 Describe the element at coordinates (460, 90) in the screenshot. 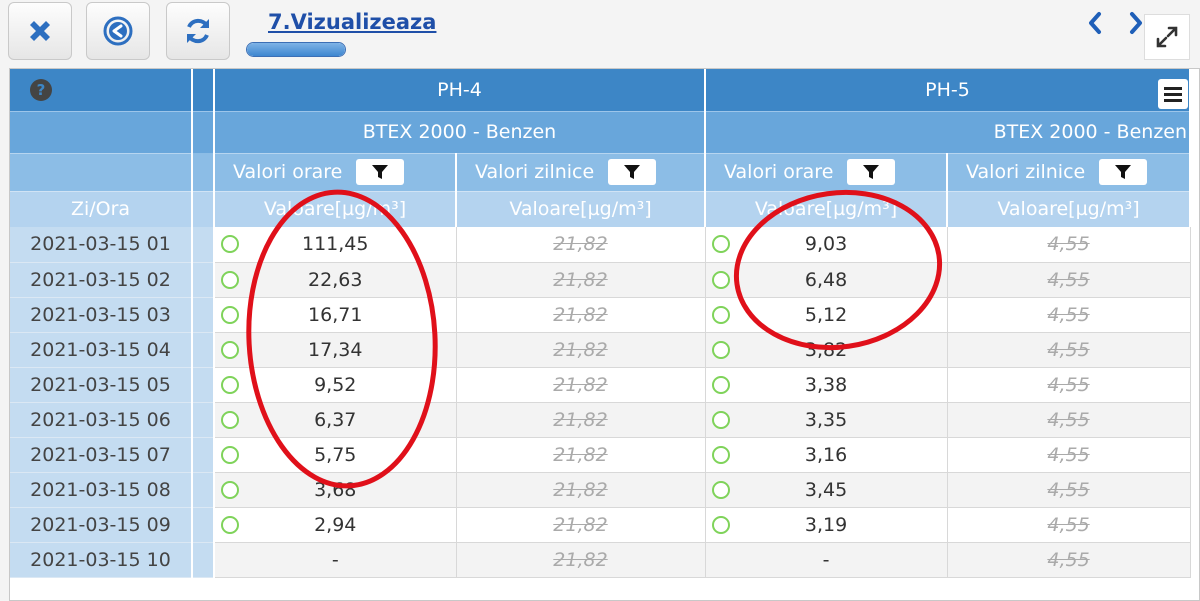

I see `station-header-ph4: PH-4` at that location.